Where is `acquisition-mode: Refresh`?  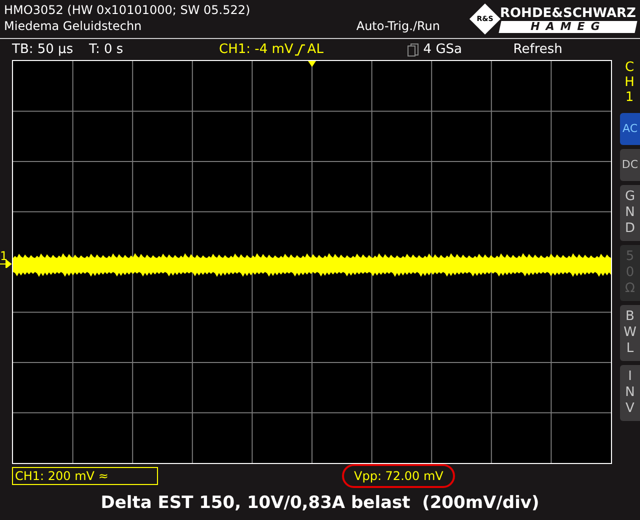 acquisition-mode: Refresh is located at coordinates (537, 49).